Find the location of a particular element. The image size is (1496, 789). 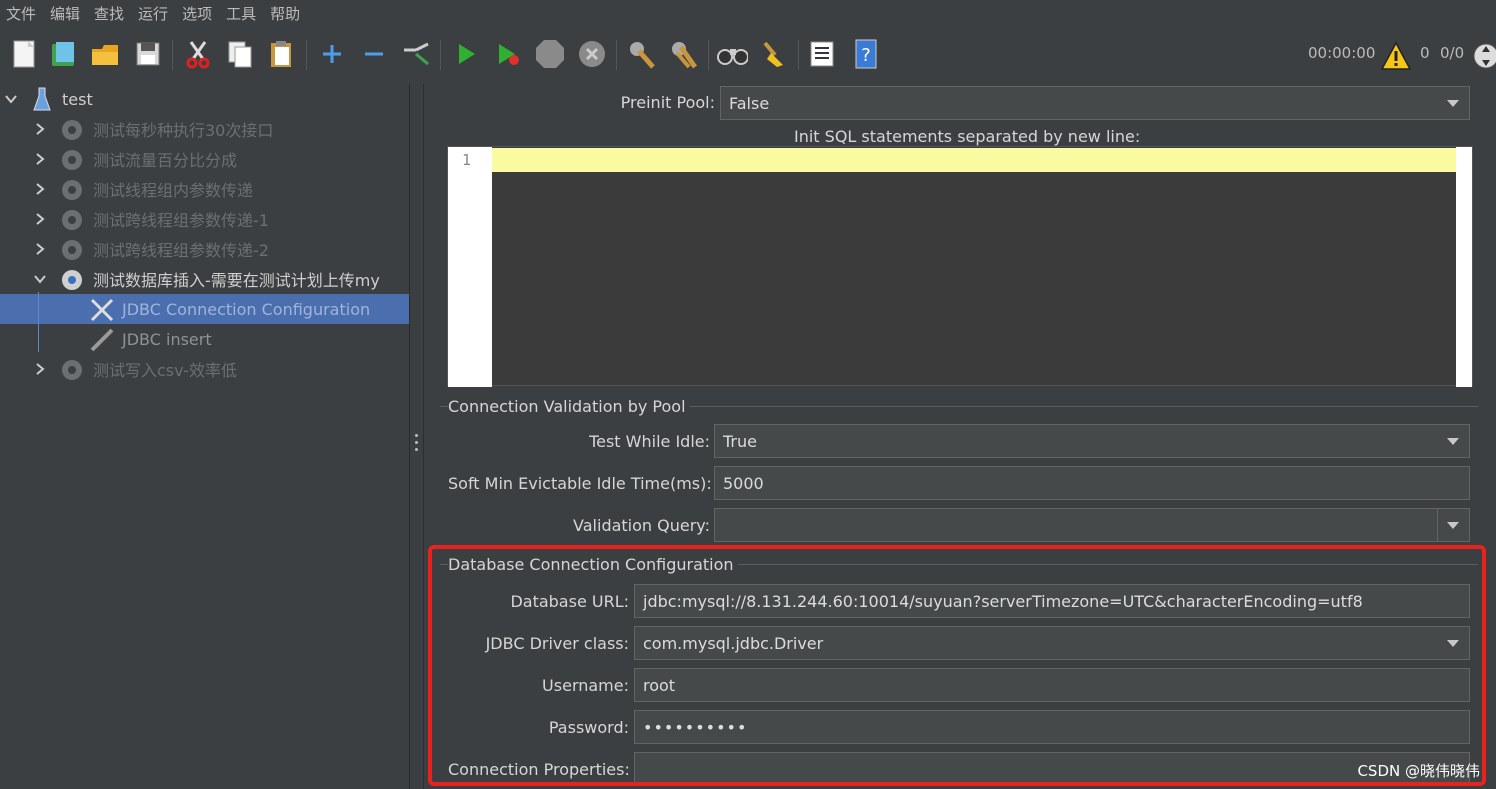

watermark: CSDN @晓伟晓伟 is located at coordinates (1418, 771).